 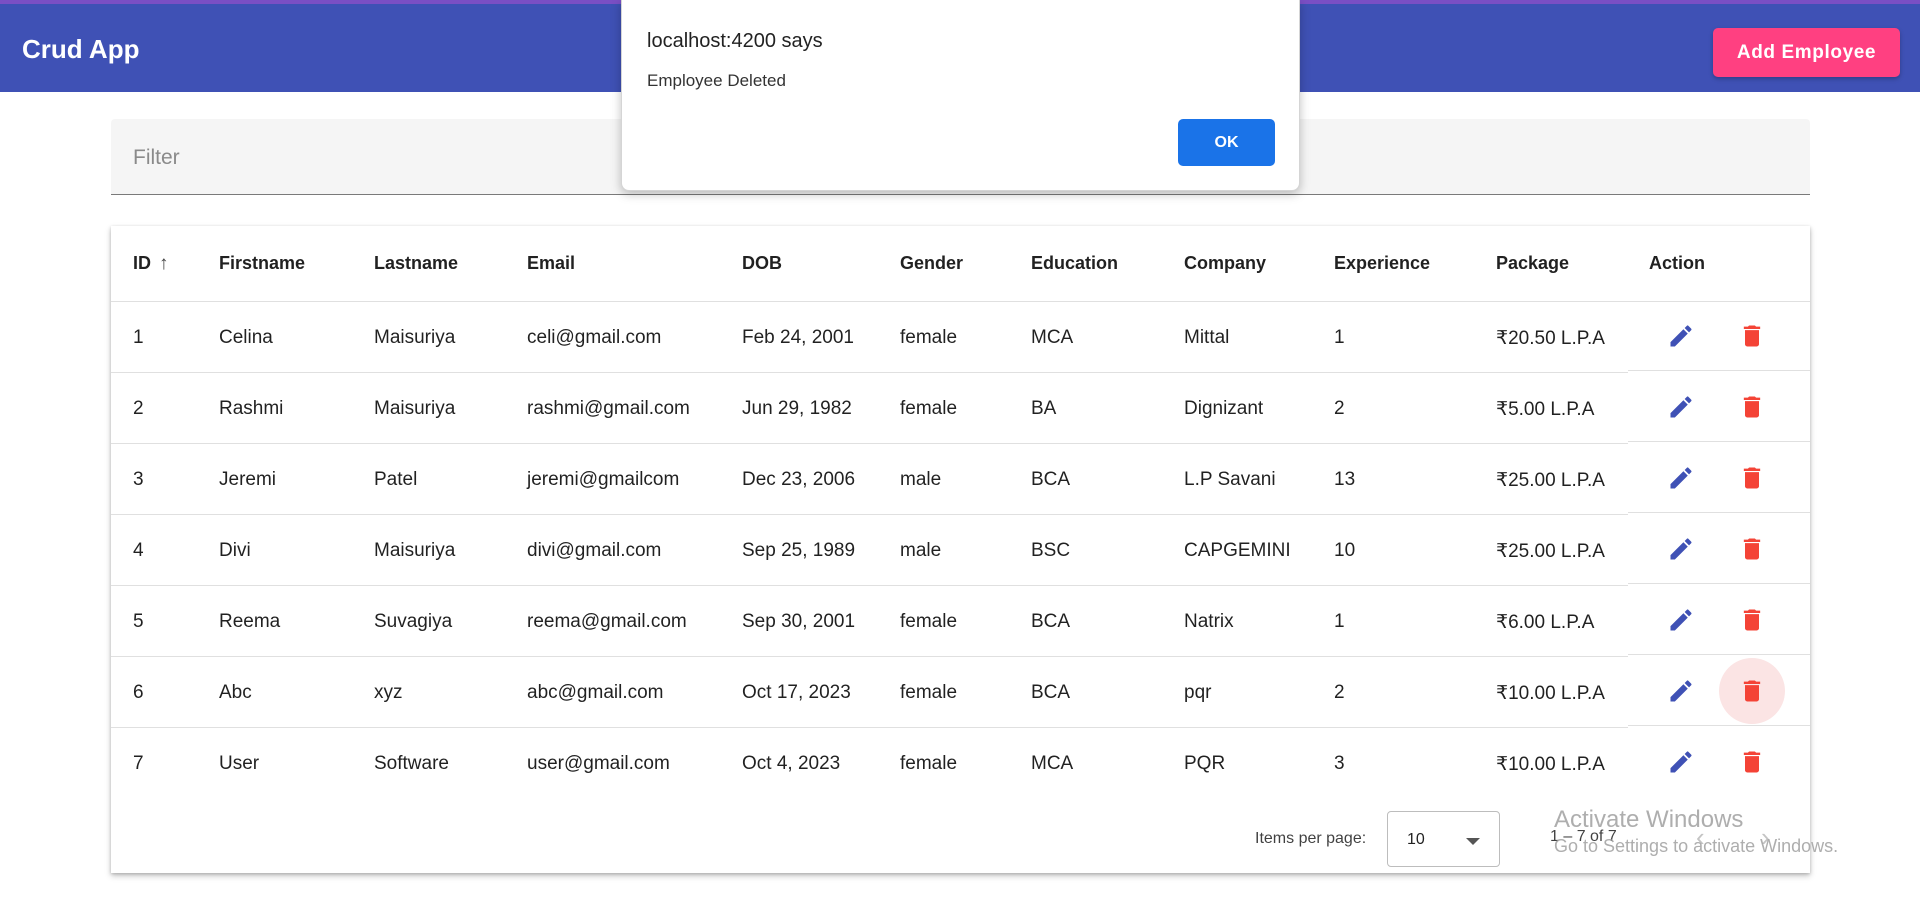 I want to click on cell-package: ₹5.00 L.P.A, so click(x=1545, y=409).